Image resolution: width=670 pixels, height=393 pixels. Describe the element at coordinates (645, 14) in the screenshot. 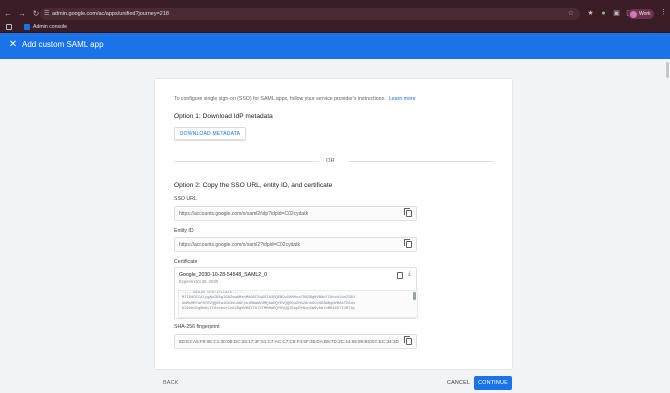

I see `profile-label: Work` at that location.